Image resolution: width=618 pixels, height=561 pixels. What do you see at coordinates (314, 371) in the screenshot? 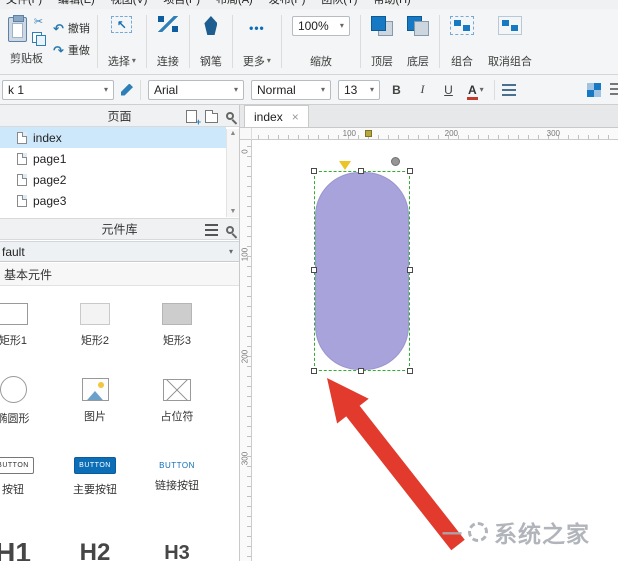
I see `resize-handle-sw` at bounding box center [314, 371].